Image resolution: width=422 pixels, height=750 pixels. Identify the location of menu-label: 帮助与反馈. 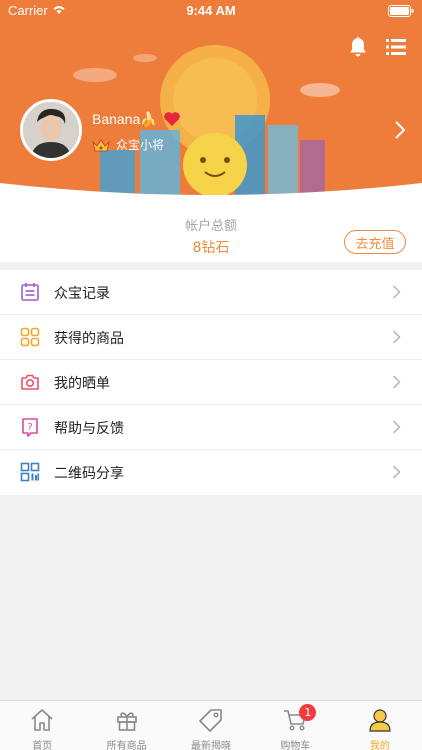
(89, 429).